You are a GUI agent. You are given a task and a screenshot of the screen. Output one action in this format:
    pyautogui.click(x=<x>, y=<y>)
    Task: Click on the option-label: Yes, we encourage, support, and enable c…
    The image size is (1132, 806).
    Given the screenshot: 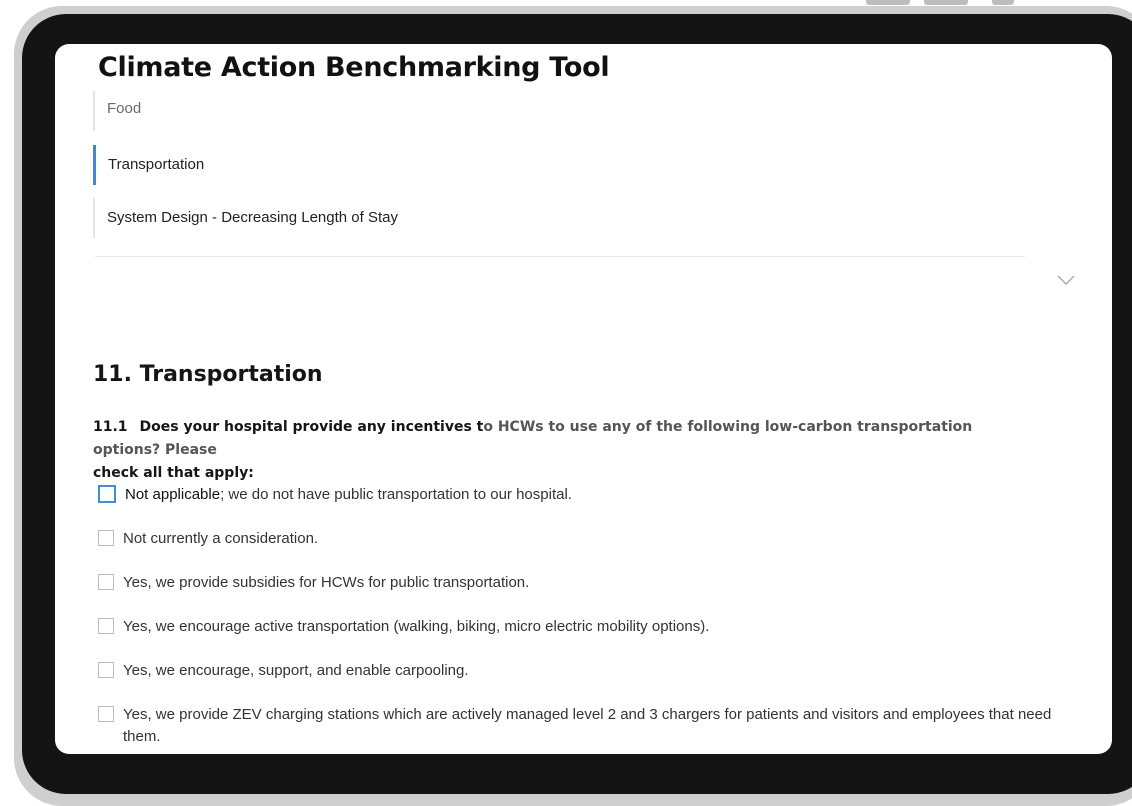 What is the action you would take?
    pyautogui.click(x=296, y=670)
    